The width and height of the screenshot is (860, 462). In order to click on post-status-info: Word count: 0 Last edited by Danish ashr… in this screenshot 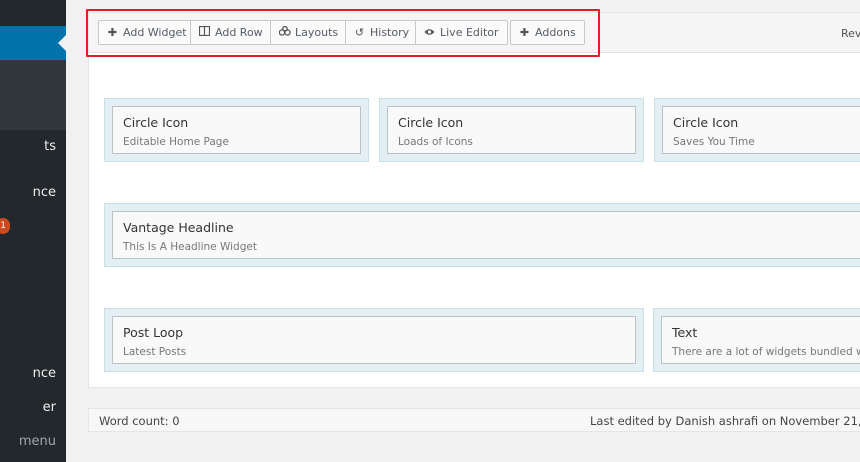, I will do `click(474, 420)`.